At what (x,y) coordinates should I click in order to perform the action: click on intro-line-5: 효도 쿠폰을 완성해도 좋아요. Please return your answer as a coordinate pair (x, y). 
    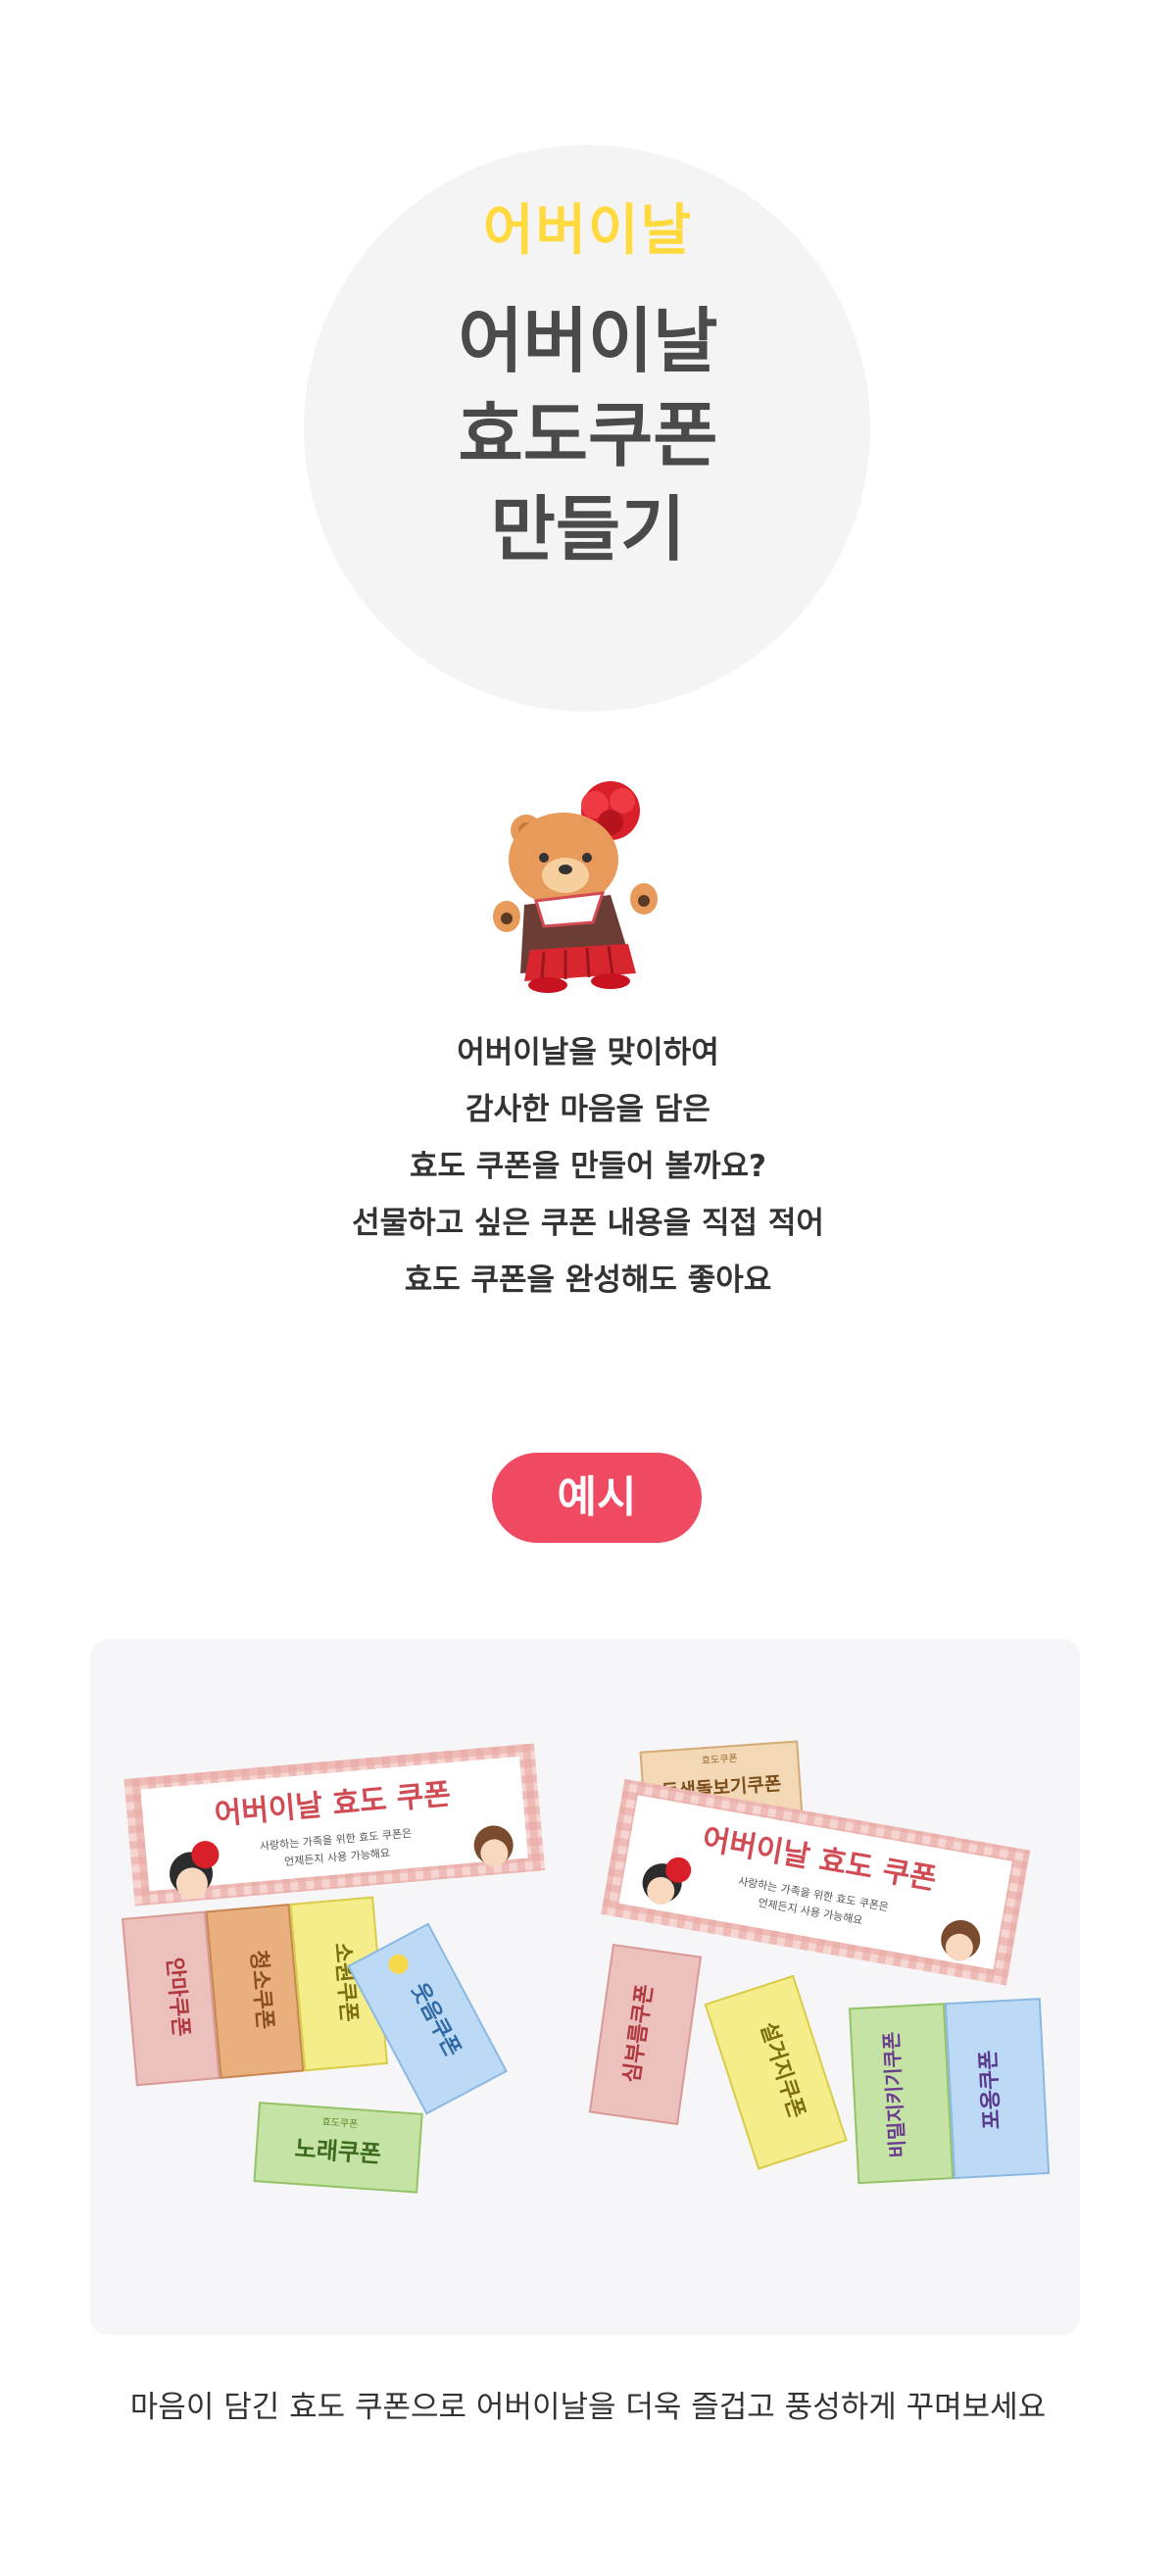
    Looking at the image, I should click on (588, 1280).